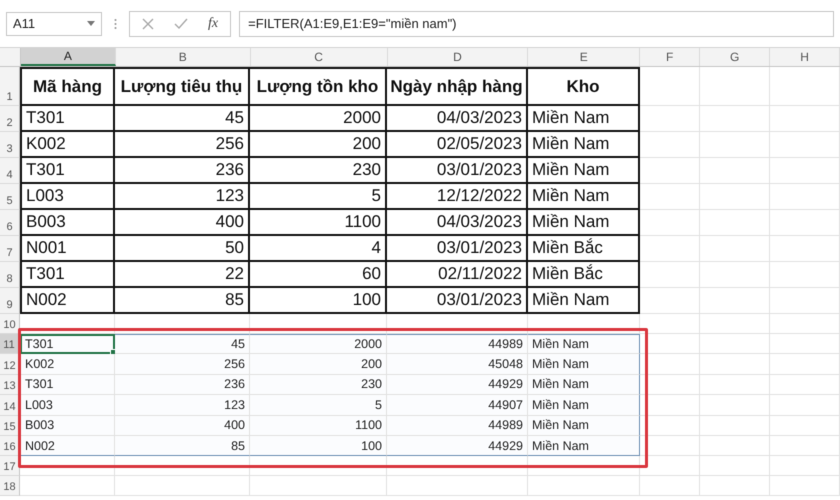 This screenshot has width=840, height=500. I want to click on column-header: B, so click(182, 57).